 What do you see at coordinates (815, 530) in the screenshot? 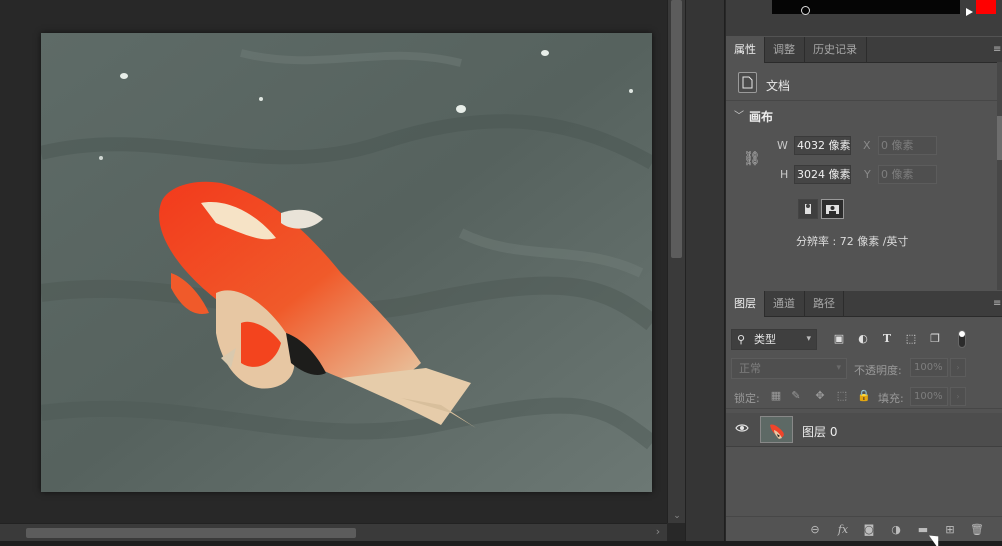
I see `link-layers-icon: ⊖` at bounding box center [815, 530].